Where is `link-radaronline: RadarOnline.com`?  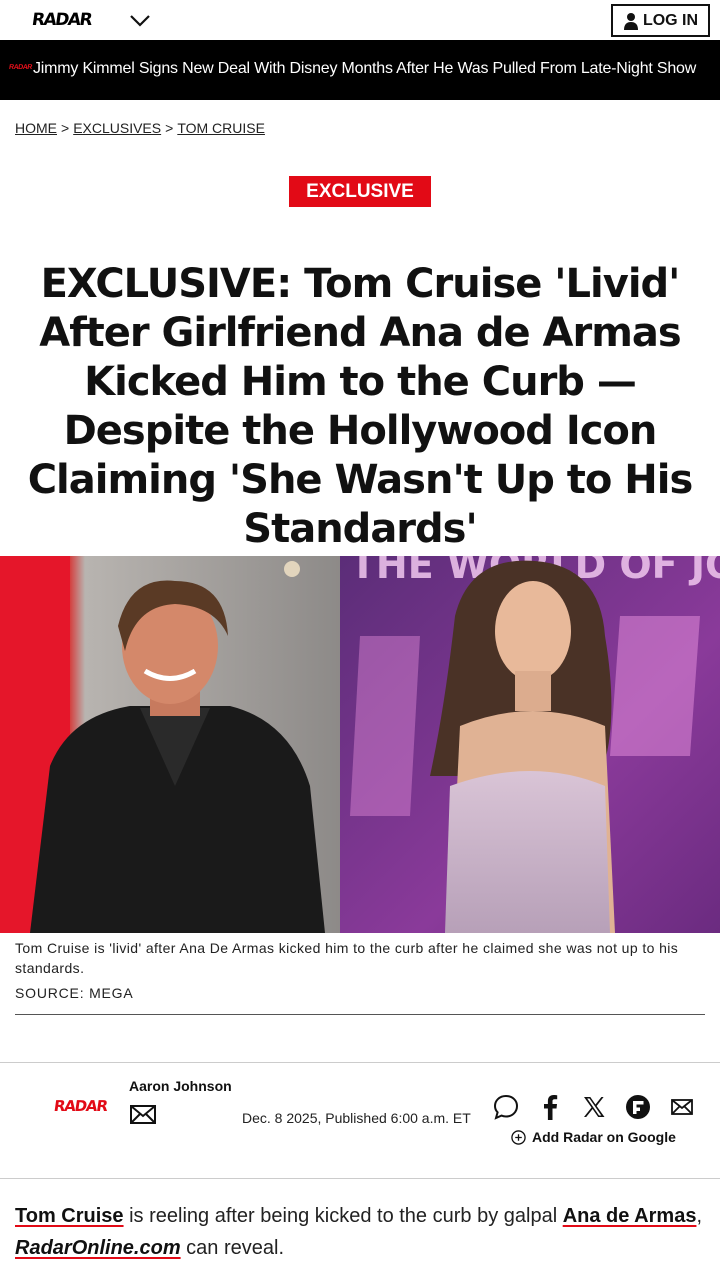 link-radaronline: RadarOnline.com is located at coordinates (98, 1248).